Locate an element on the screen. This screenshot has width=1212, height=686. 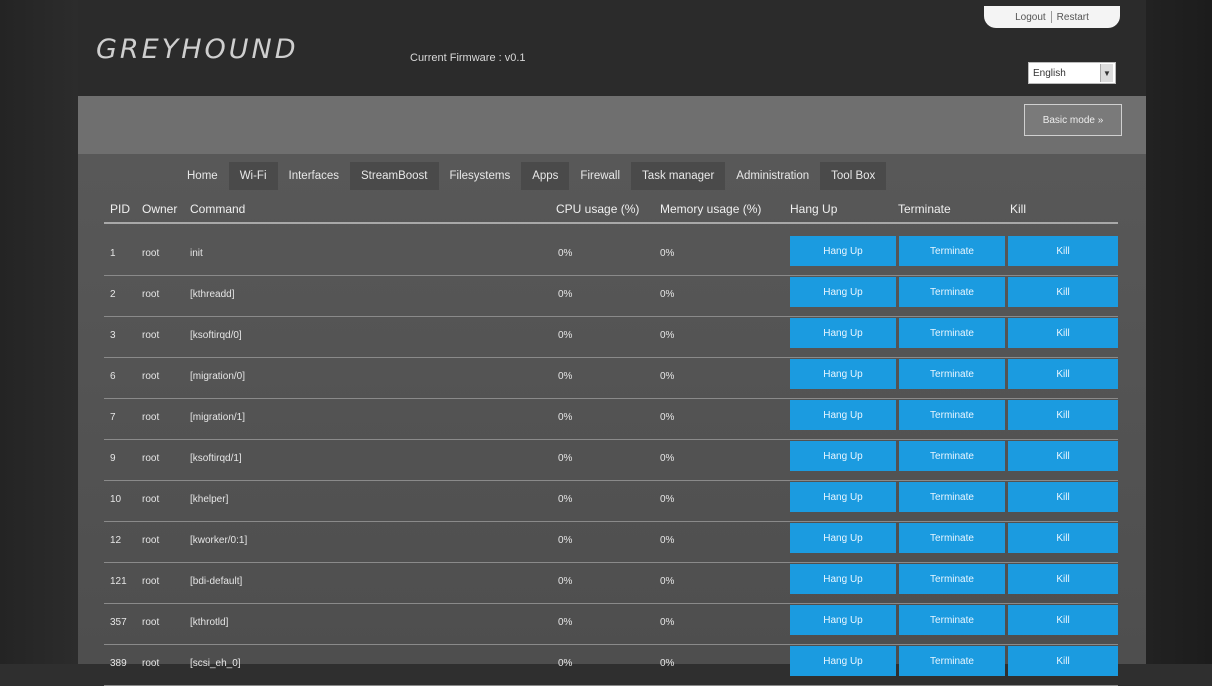
tab-home: Home is located at coordinates (202, 176).